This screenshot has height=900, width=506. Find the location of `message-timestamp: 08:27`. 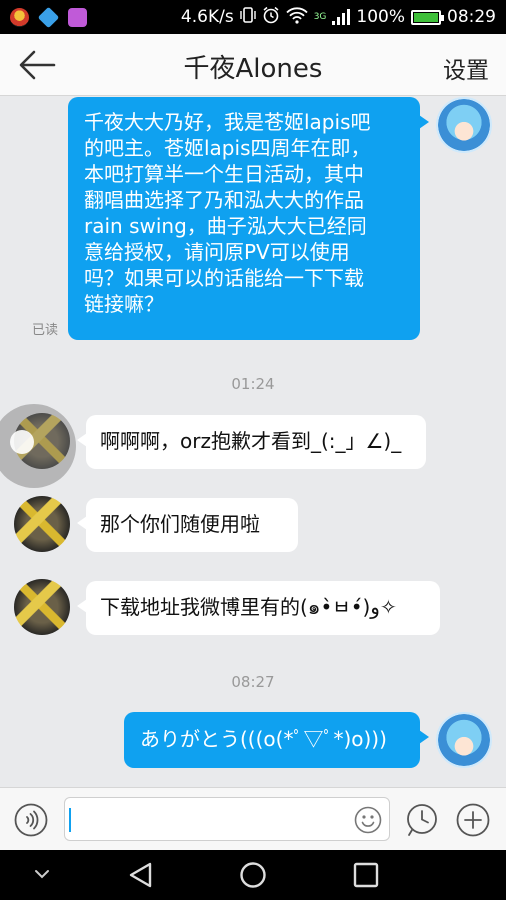

message-timestamp: 08:27 is located at coordinates (253, 682).